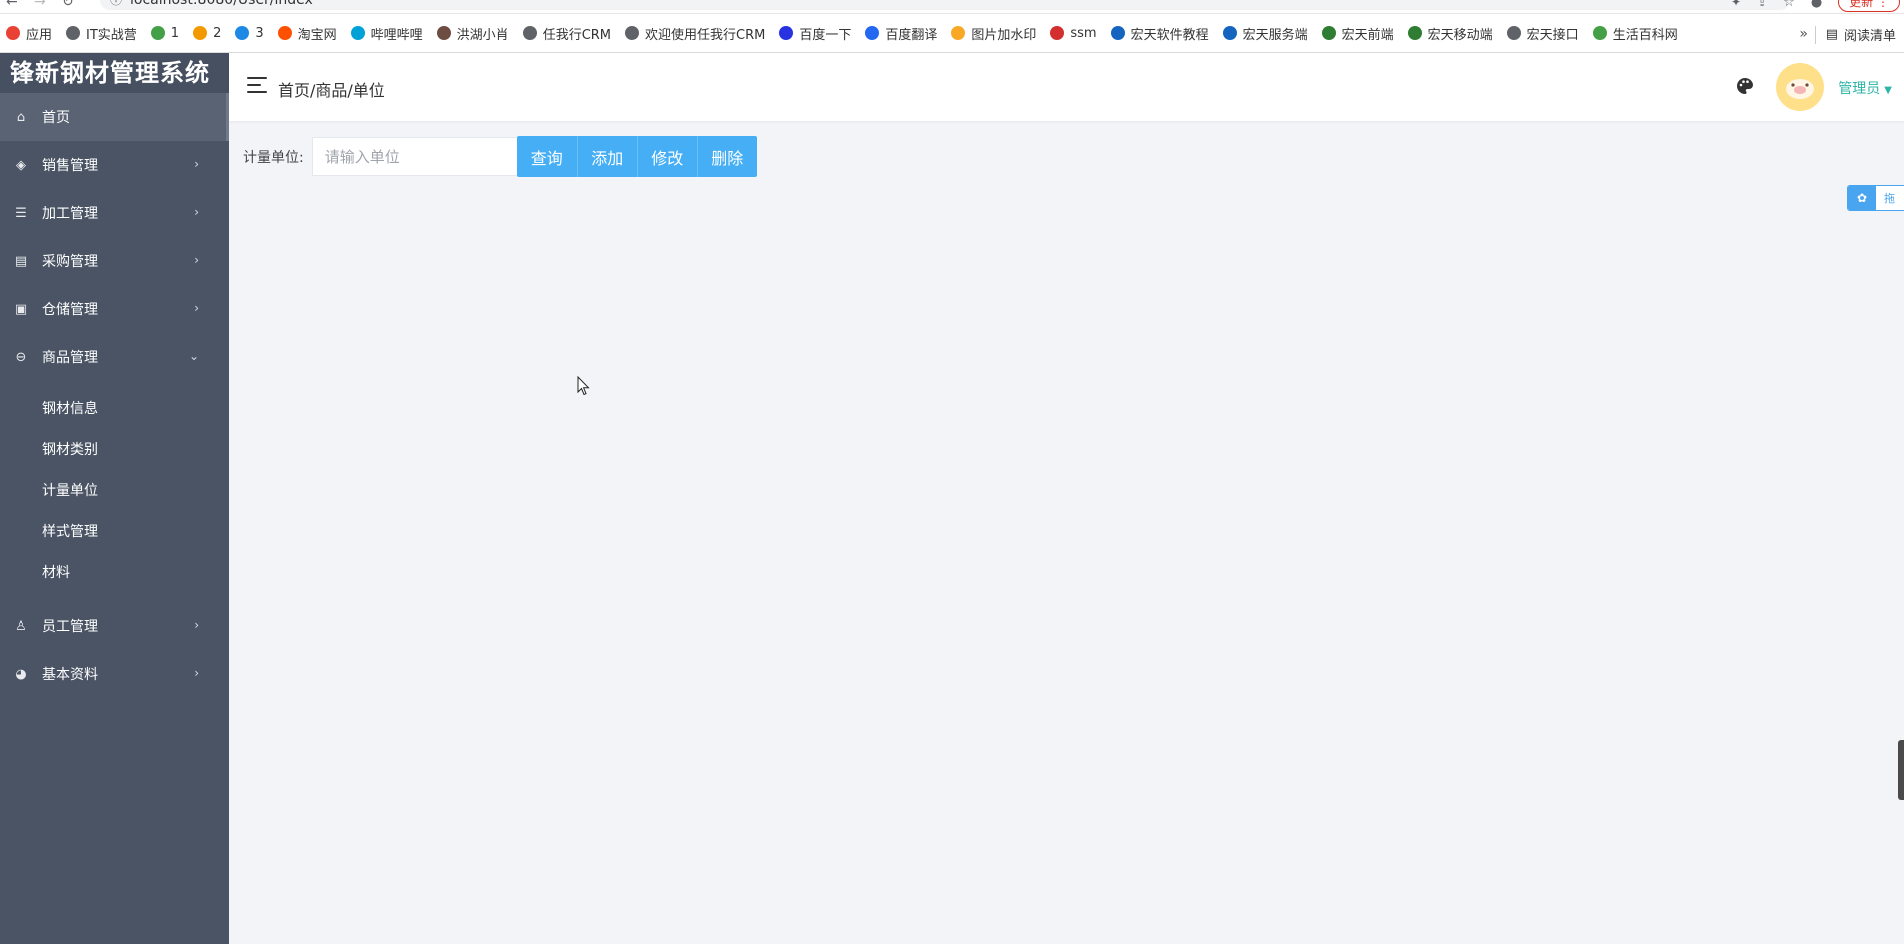 This screenshot has width=1904, height=944. I want to click on sidebar-item-label: 加工管理, so click(70, 214).